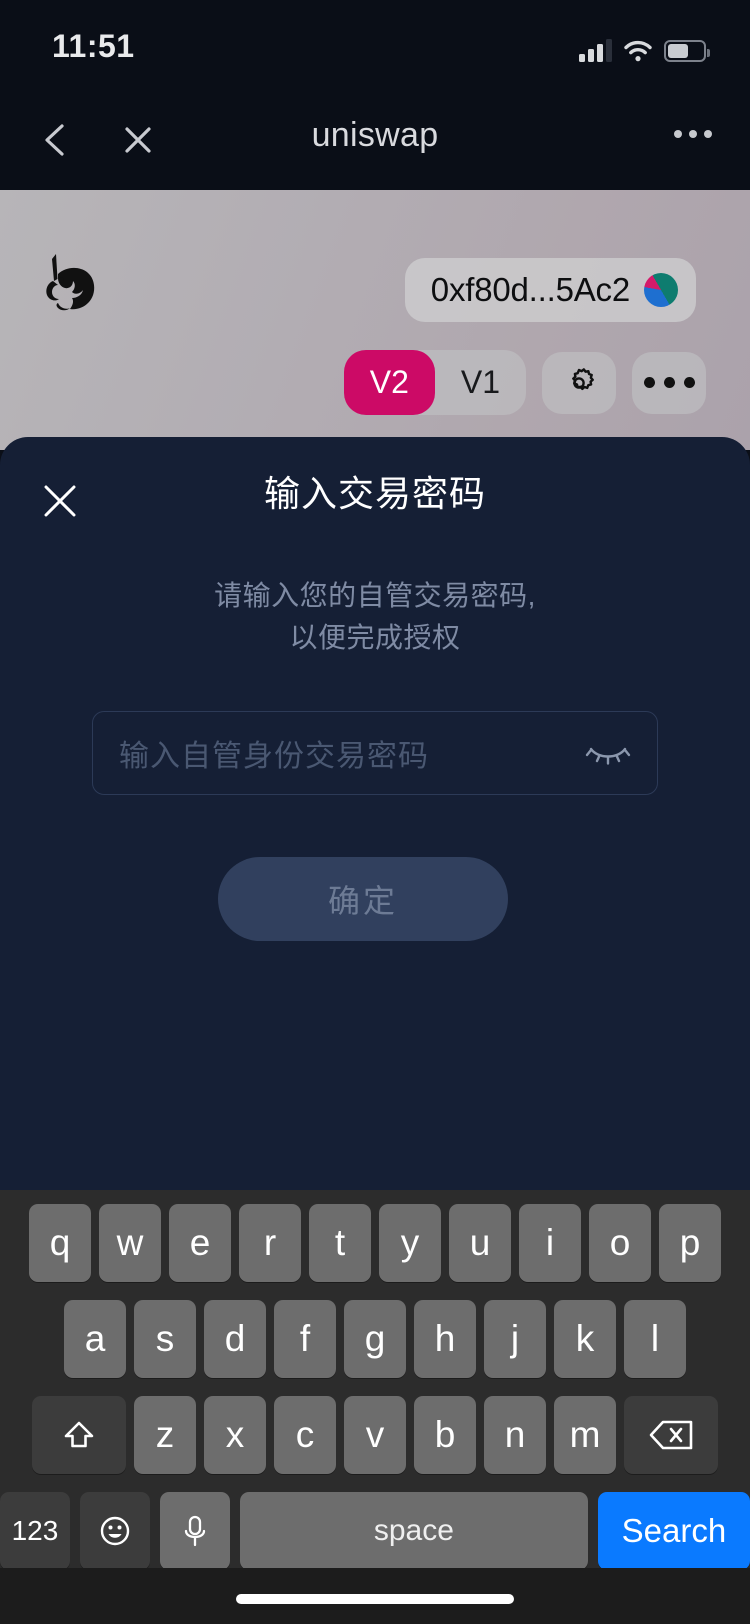 The height and width of the screenshot is (1624, 750). Describe the element at coordinates (340, 1243) in the screenshot. I see `key-t: t` at that location.